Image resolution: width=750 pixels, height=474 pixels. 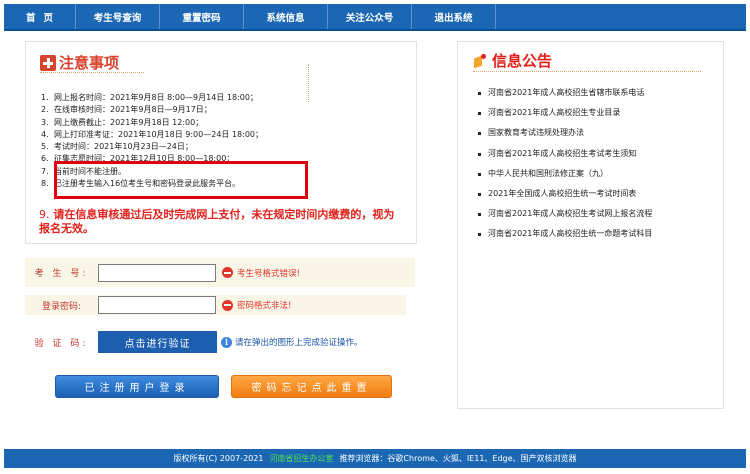 I want to click on announcement-link: 中华人民共和国刑法修正案（九）, so click(x=565, y=178).